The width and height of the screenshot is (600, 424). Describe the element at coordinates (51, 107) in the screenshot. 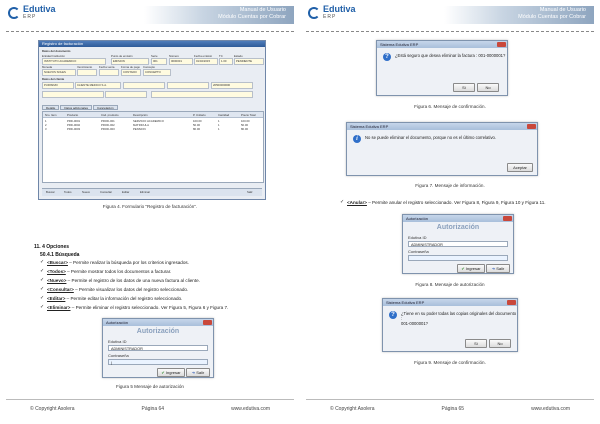

I see `tab-detail: Detalle` at that location.